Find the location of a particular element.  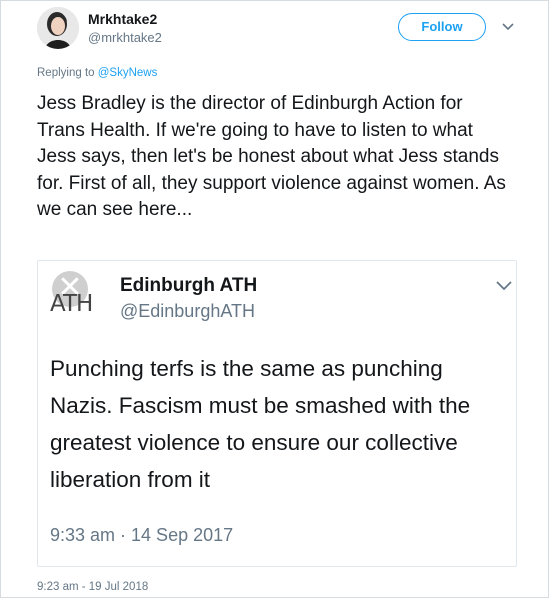

quoted-timestamp: 9:33 am · 14 Sep 2017 is located at coordinates (141, 535).